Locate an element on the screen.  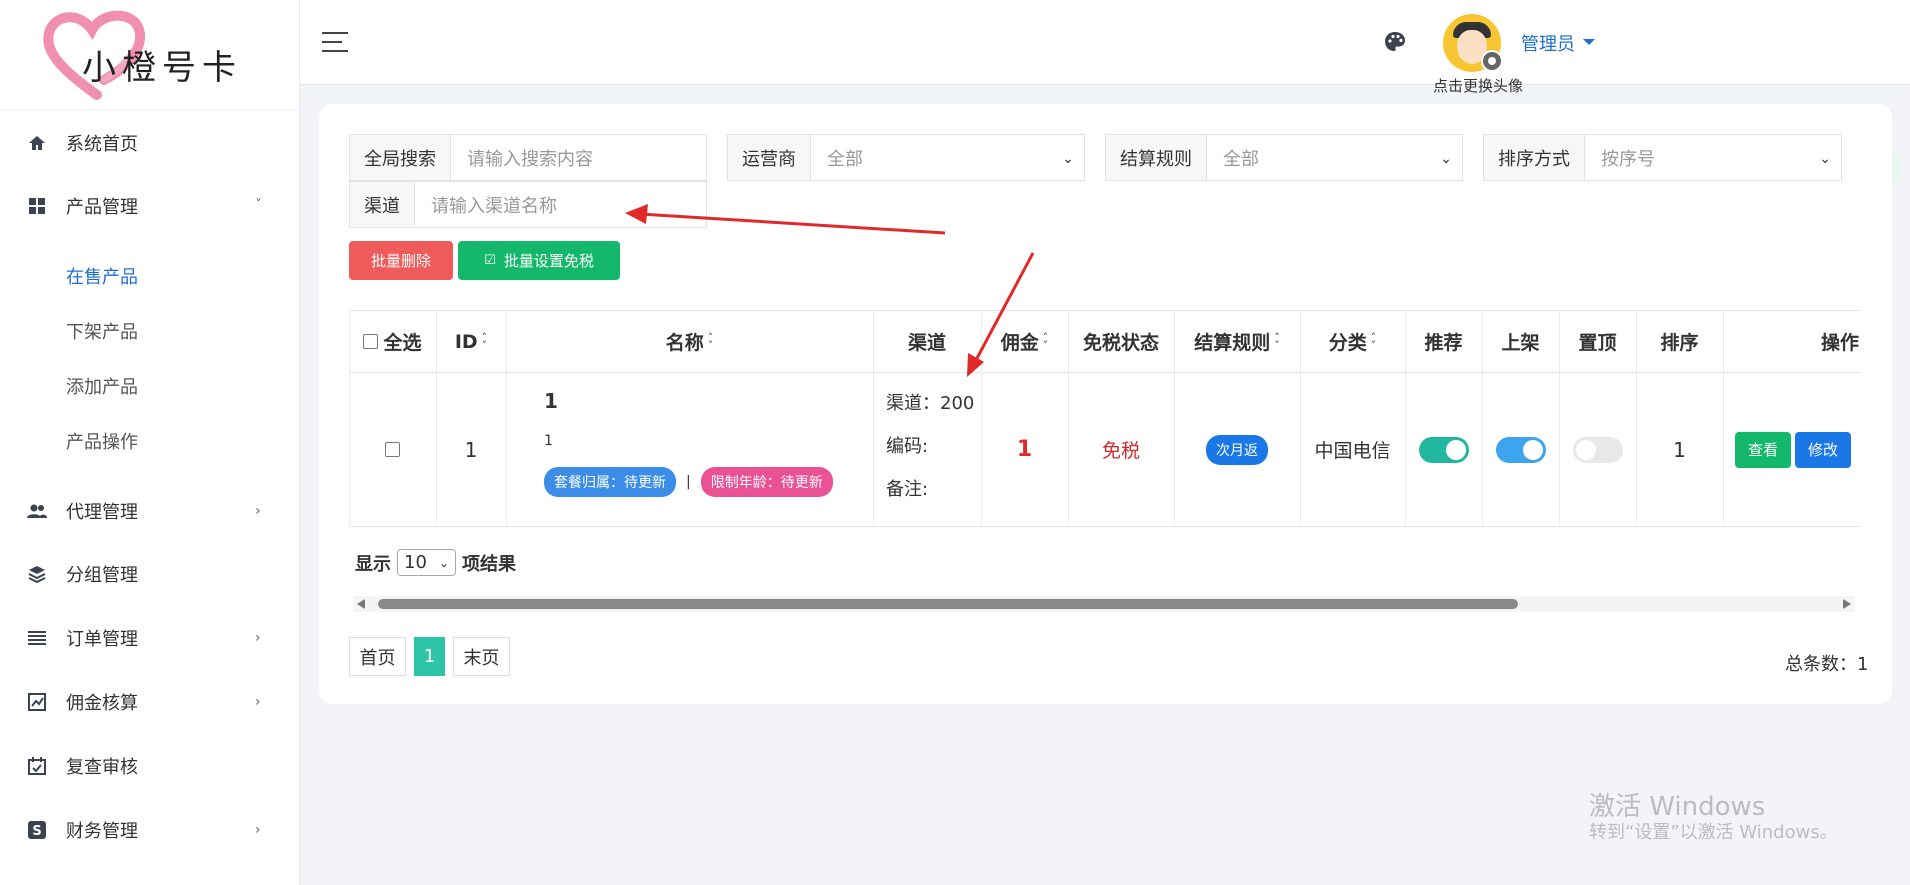
row-listed-cell is located at coordinates (1520, 449).